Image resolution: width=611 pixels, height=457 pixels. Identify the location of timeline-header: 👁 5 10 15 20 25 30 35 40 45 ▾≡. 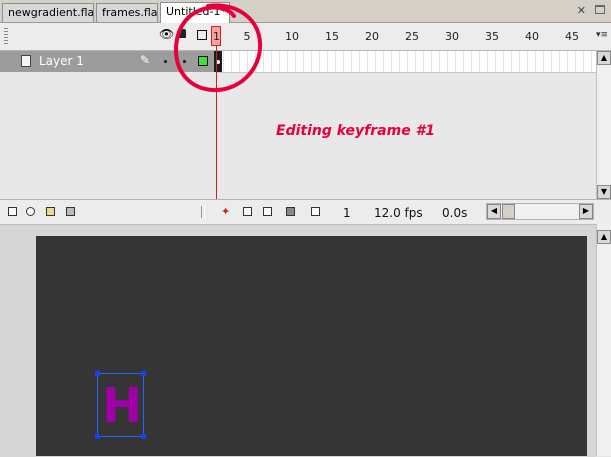
(305, 37).